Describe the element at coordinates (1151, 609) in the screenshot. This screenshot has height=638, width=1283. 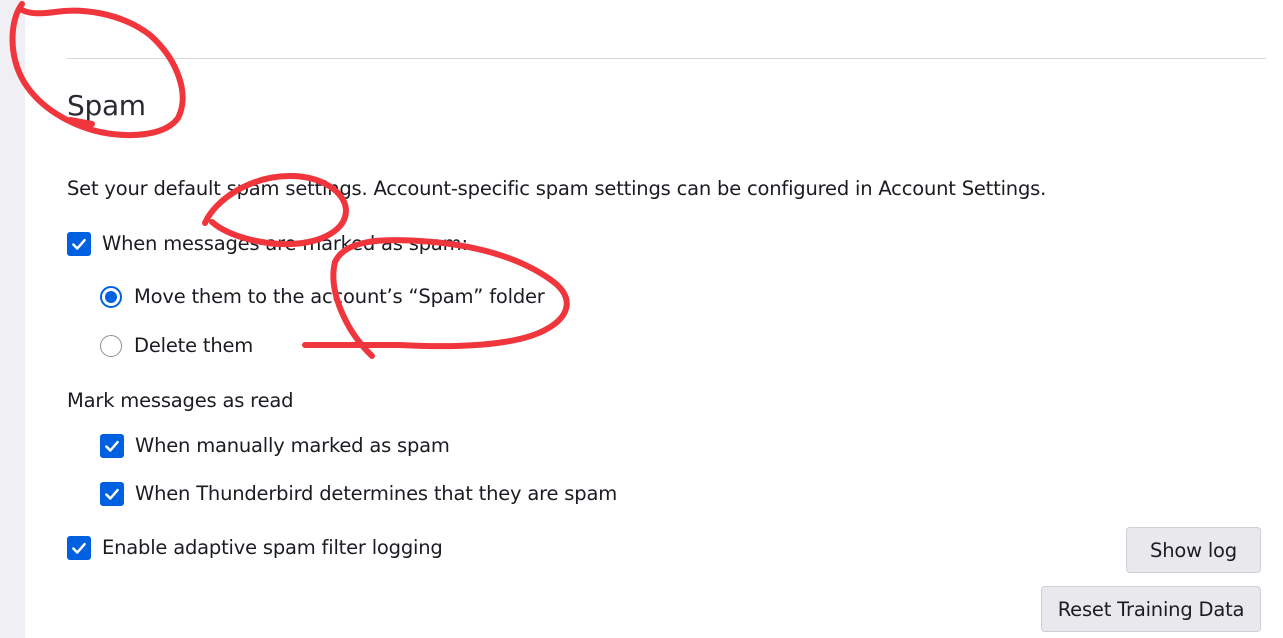
I see `reset-training-data-button: Reset Training Data` at that location.